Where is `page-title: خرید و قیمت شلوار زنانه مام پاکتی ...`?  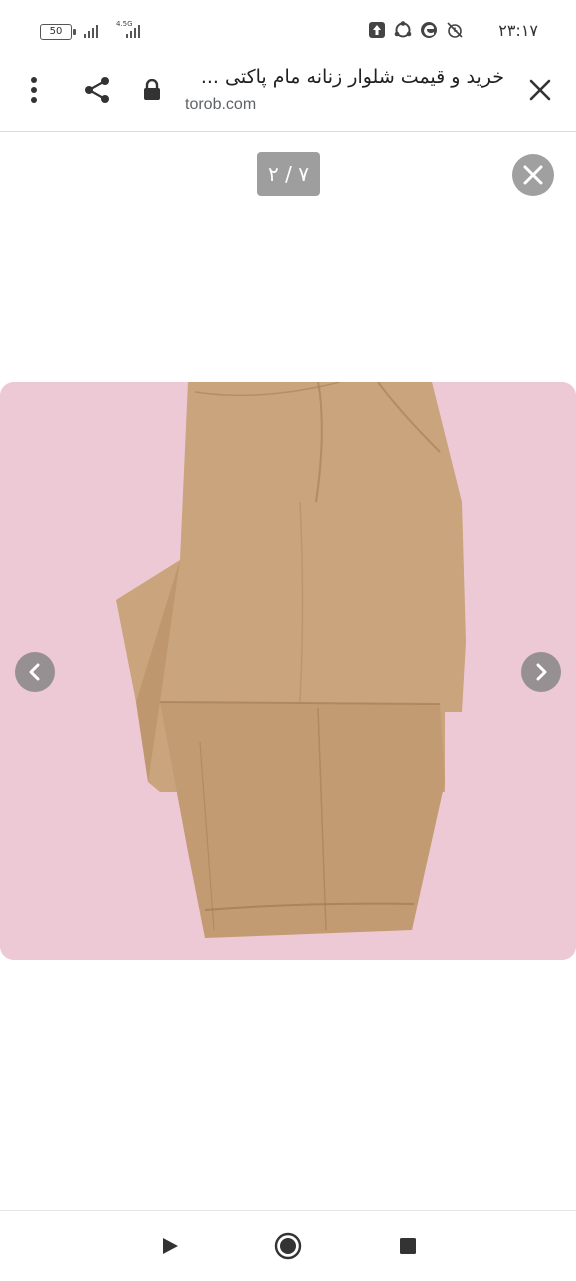
page-title: خرید و قیمت شلوار زنانه مام پاکتی ... is located at coordinates (339, 77).